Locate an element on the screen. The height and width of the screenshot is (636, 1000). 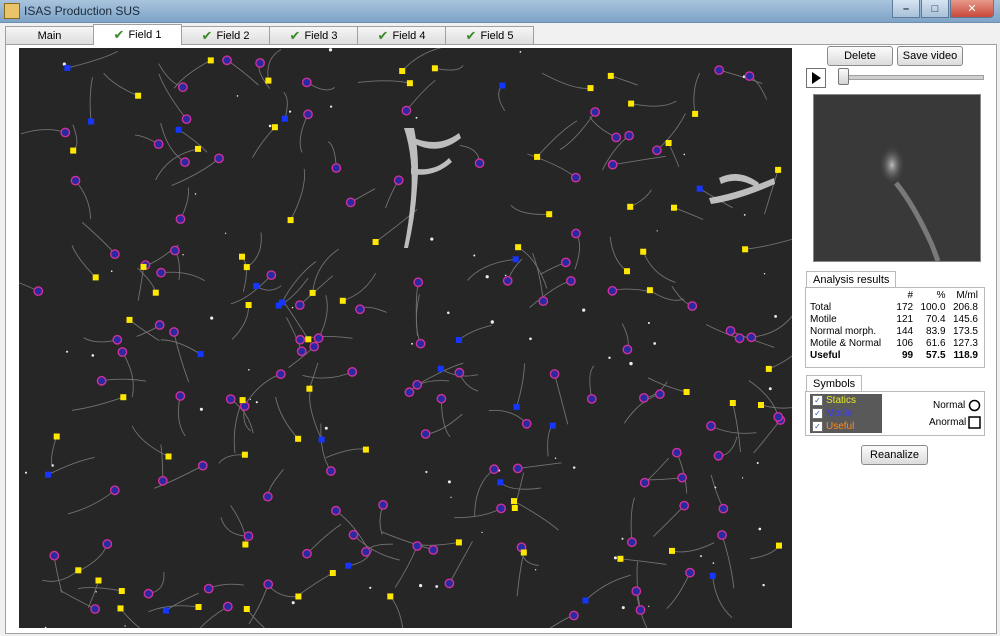
tab-symbols: Symbols is located at coordinates (834, 383).